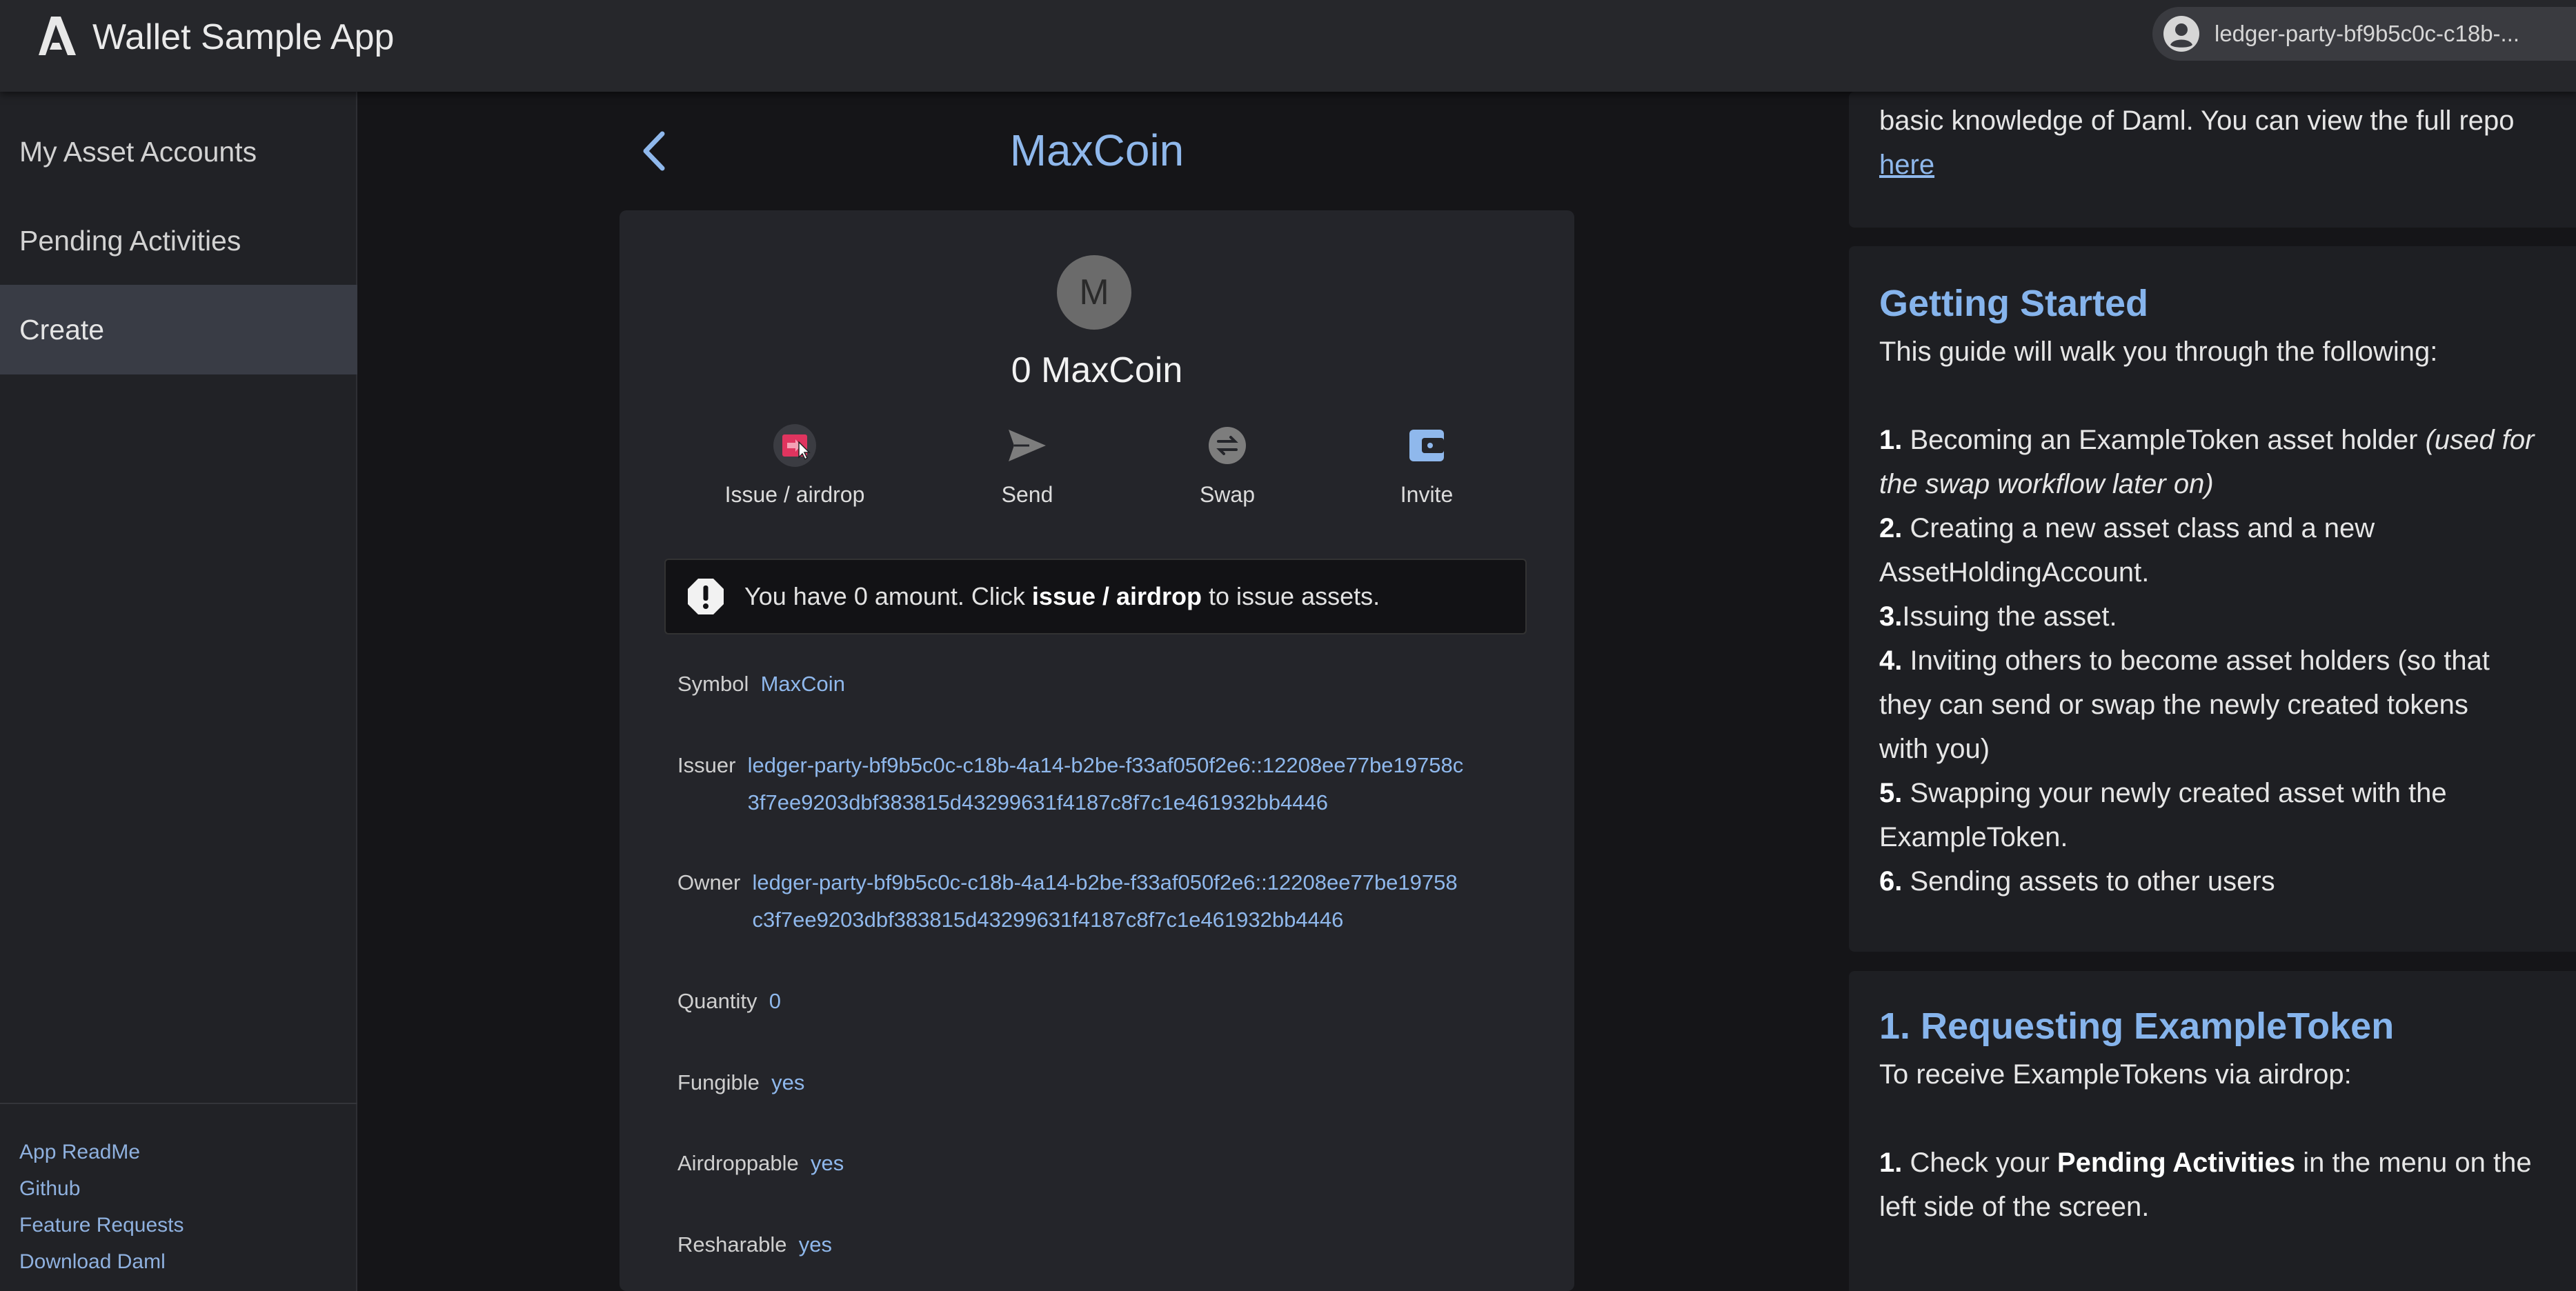 This screenshot has width=2576, height=1291. What do you see at coordinates (1998, 616) in the screenshot?
I see `guide-step-3: 3.Issuing the asset.` at bounding box center [1998, 616].